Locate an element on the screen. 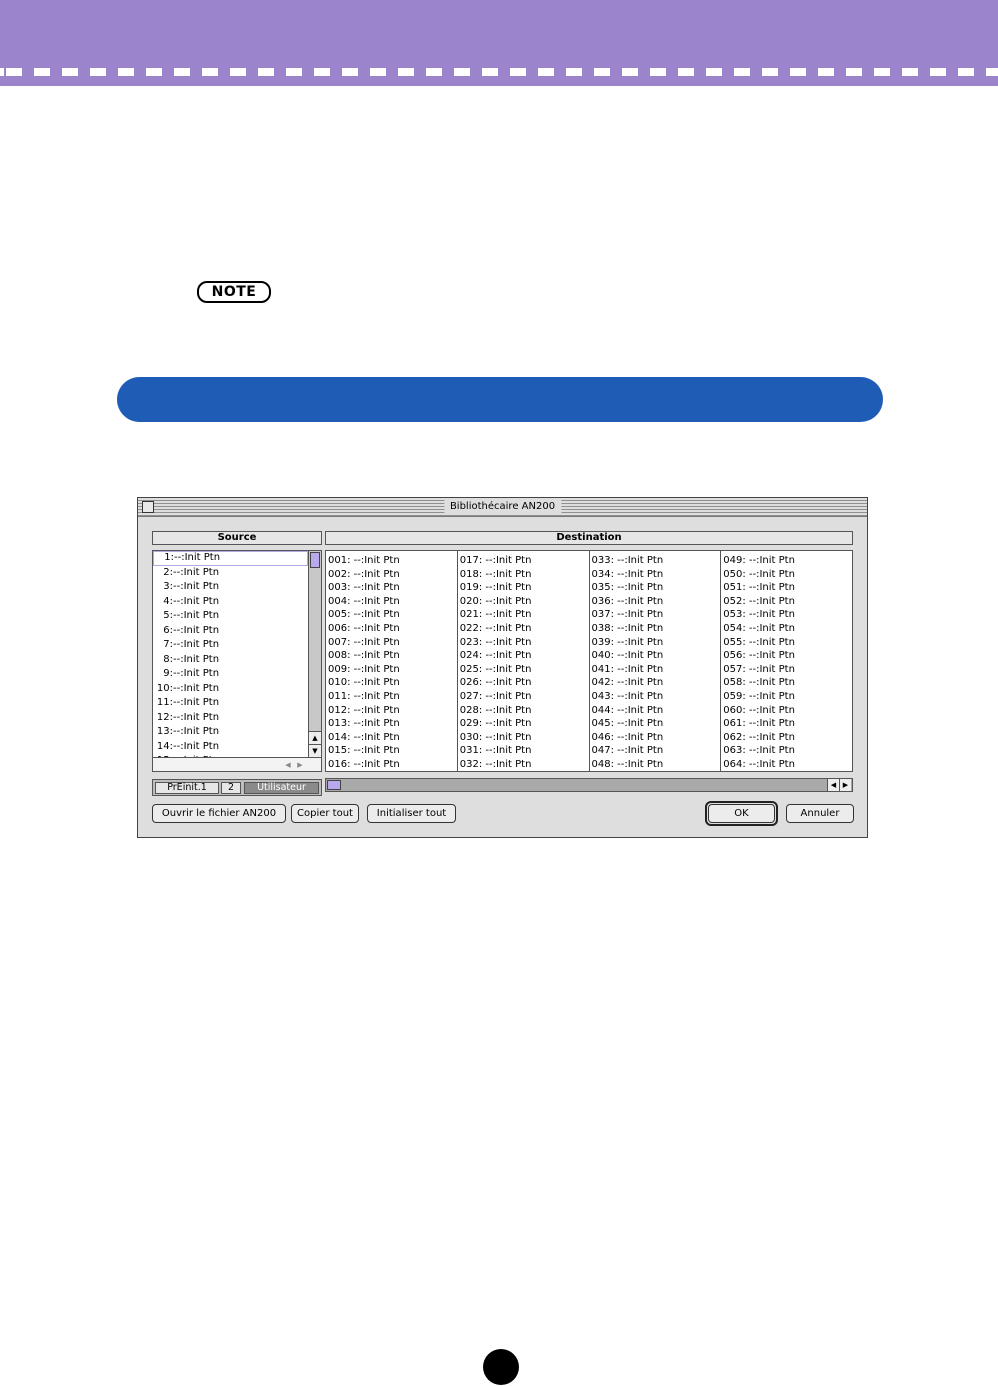 The height and width of the screenshot is (1386, 998). list-item: 9:--:Init Ptn is located at coordinates (230, 674).